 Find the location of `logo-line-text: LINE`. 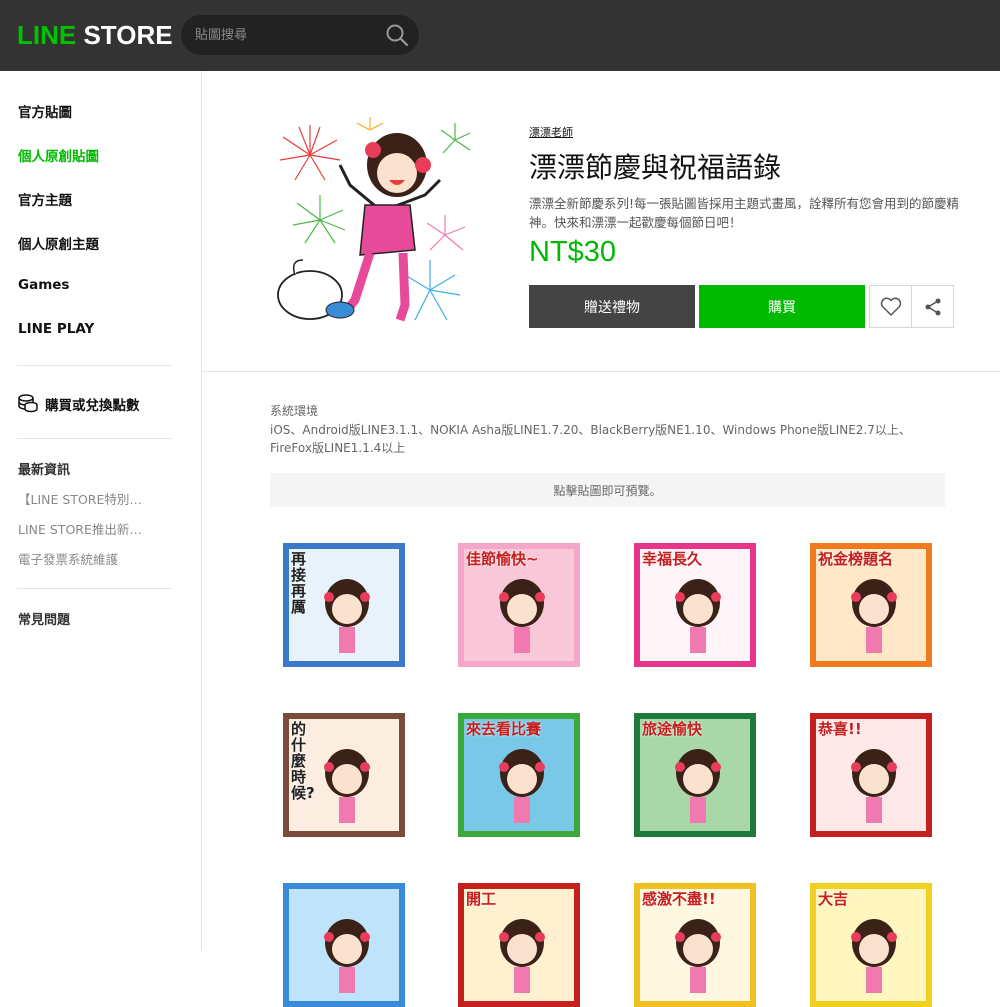

logo-line-text: LINE is located at coordinates (47, 35).